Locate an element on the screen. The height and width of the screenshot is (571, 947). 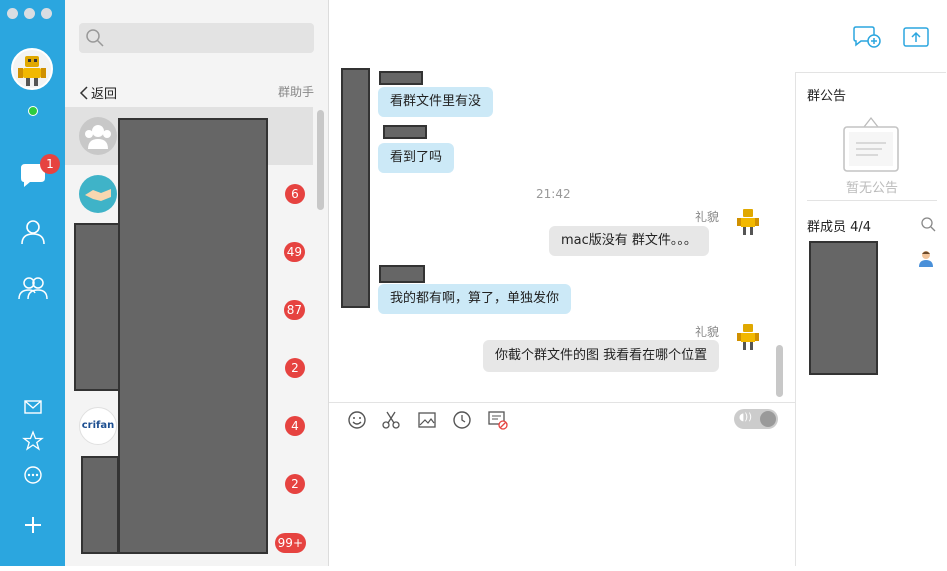
message-bubble: 我的都有啊，算了，单独发你 is located at coordinates (475, 299).